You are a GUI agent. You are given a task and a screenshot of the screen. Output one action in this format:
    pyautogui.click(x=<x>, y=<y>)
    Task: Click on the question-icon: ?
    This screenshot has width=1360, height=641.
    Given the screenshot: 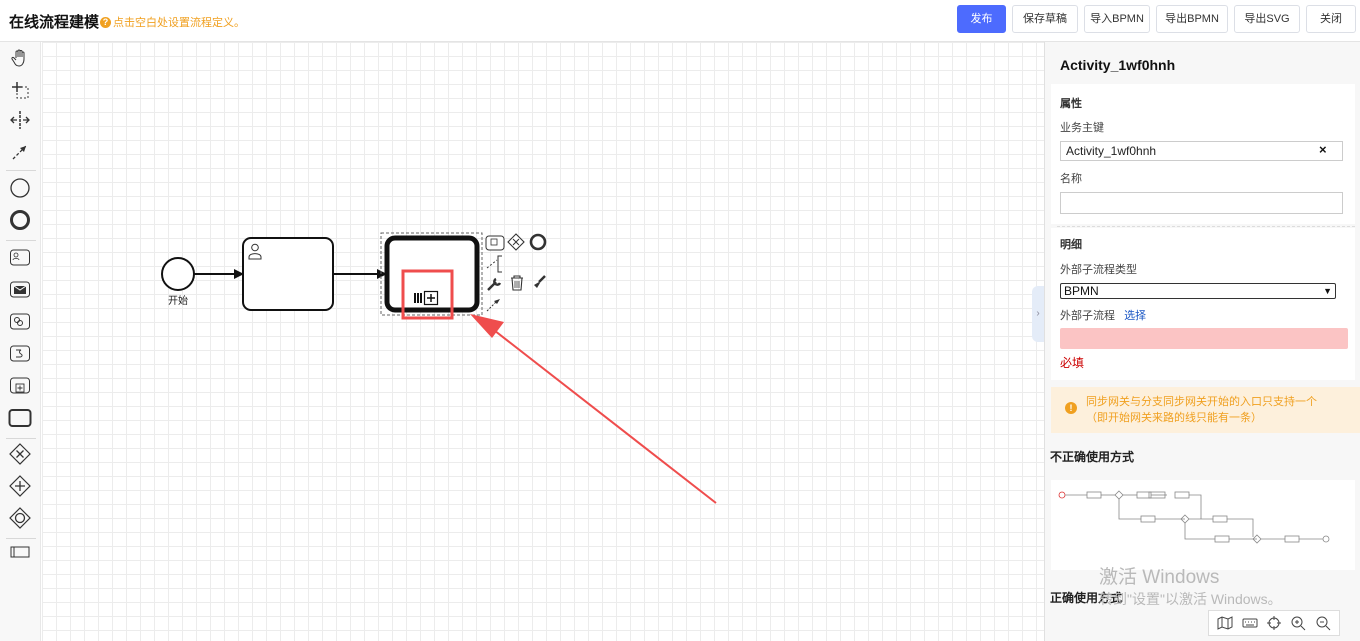 What is the action you would take?
    pyautogui.click(x=105, y=22)
    